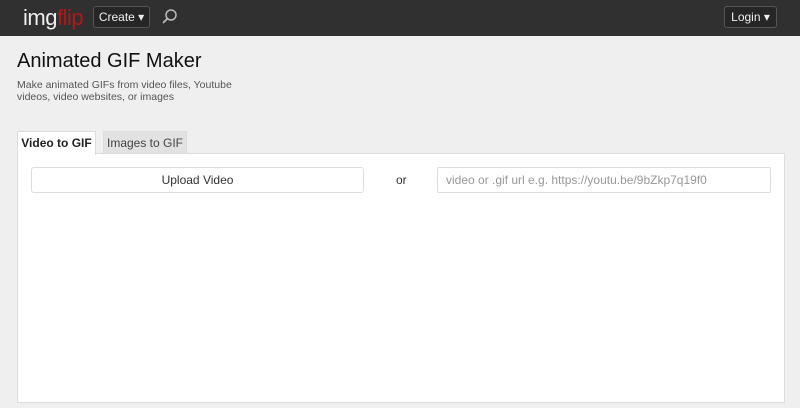  I want to click on imgflip-logo: imgflip, so click(53, 18).